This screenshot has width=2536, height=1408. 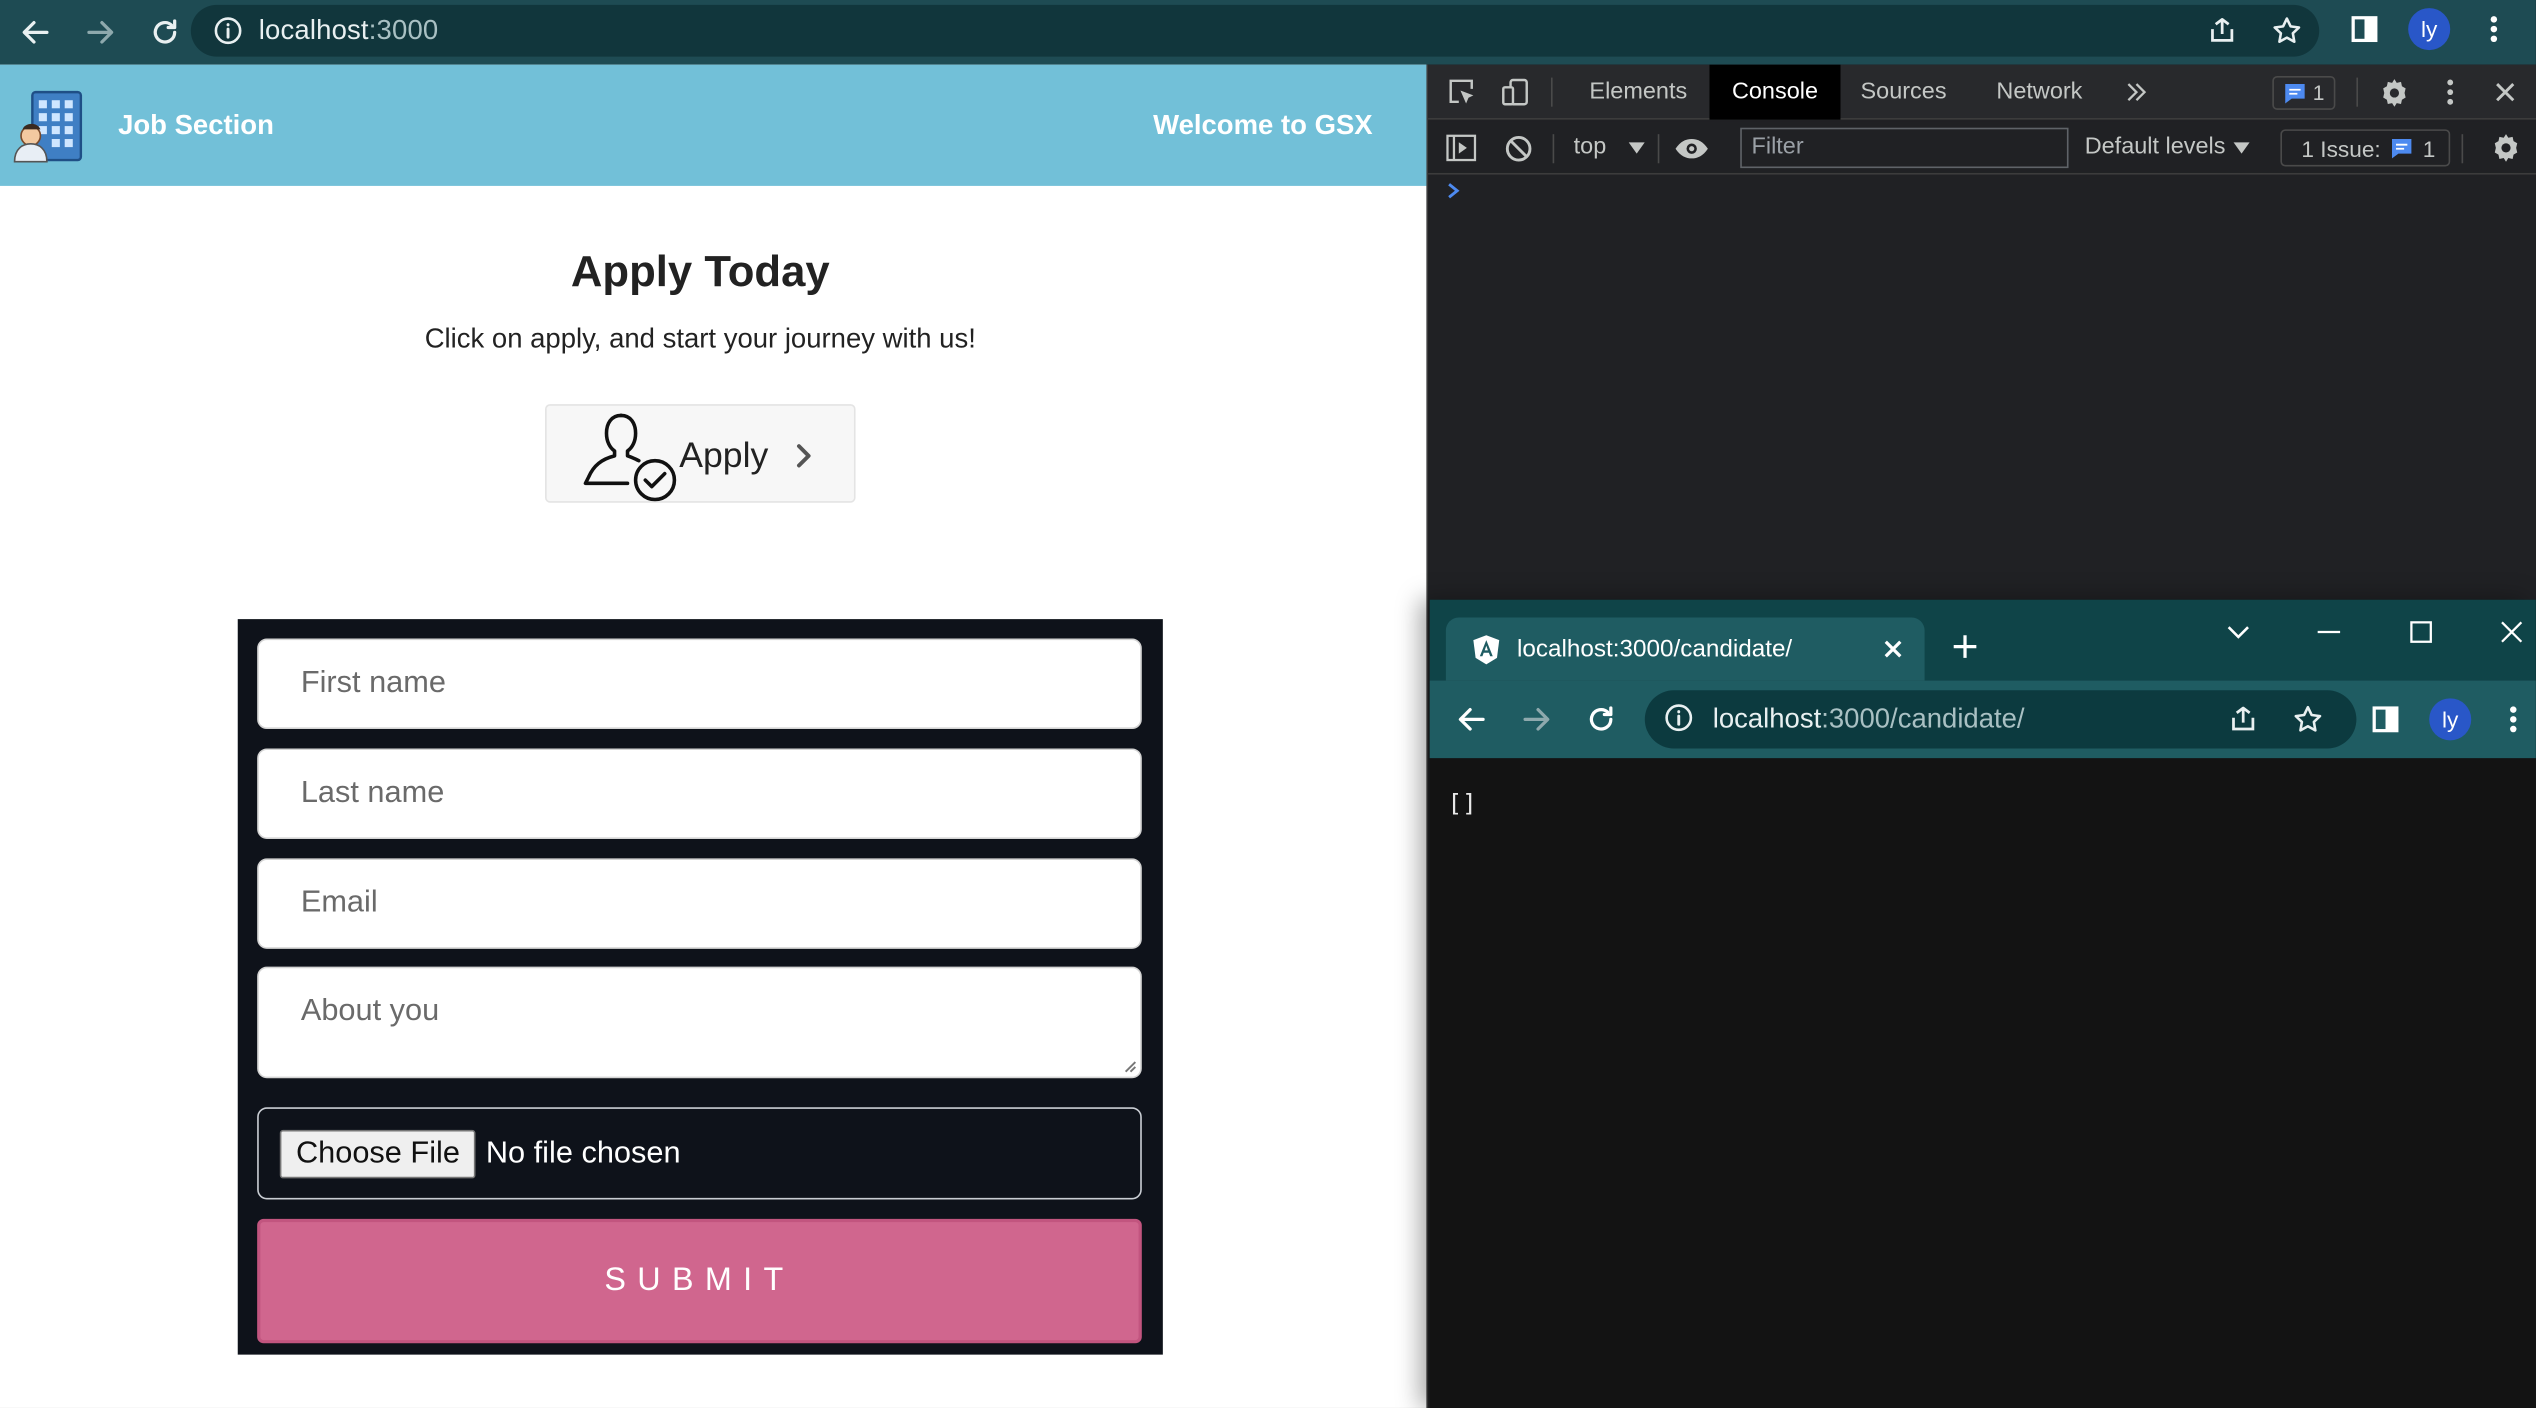 What do you see at coordinates (699, 1281) in the screenshot?
I see `submit-button: SUBMIT` at bounding box center [699, 1281].